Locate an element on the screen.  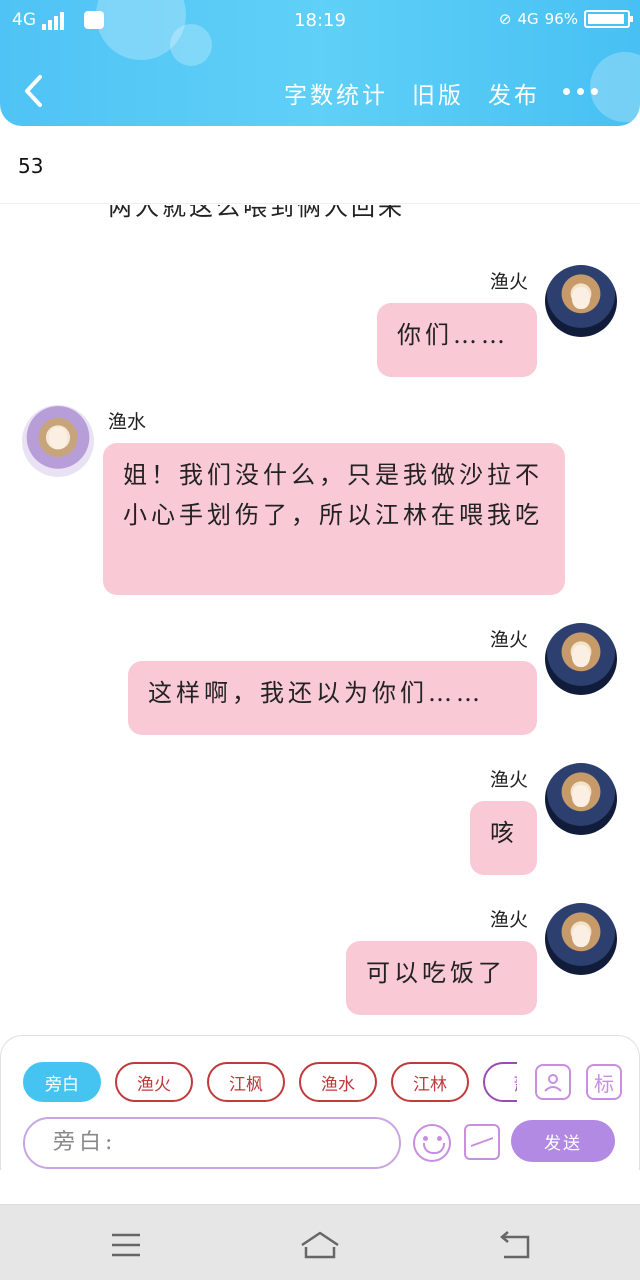
role-tag: 江枫 is located at coordinates (246, 1082).